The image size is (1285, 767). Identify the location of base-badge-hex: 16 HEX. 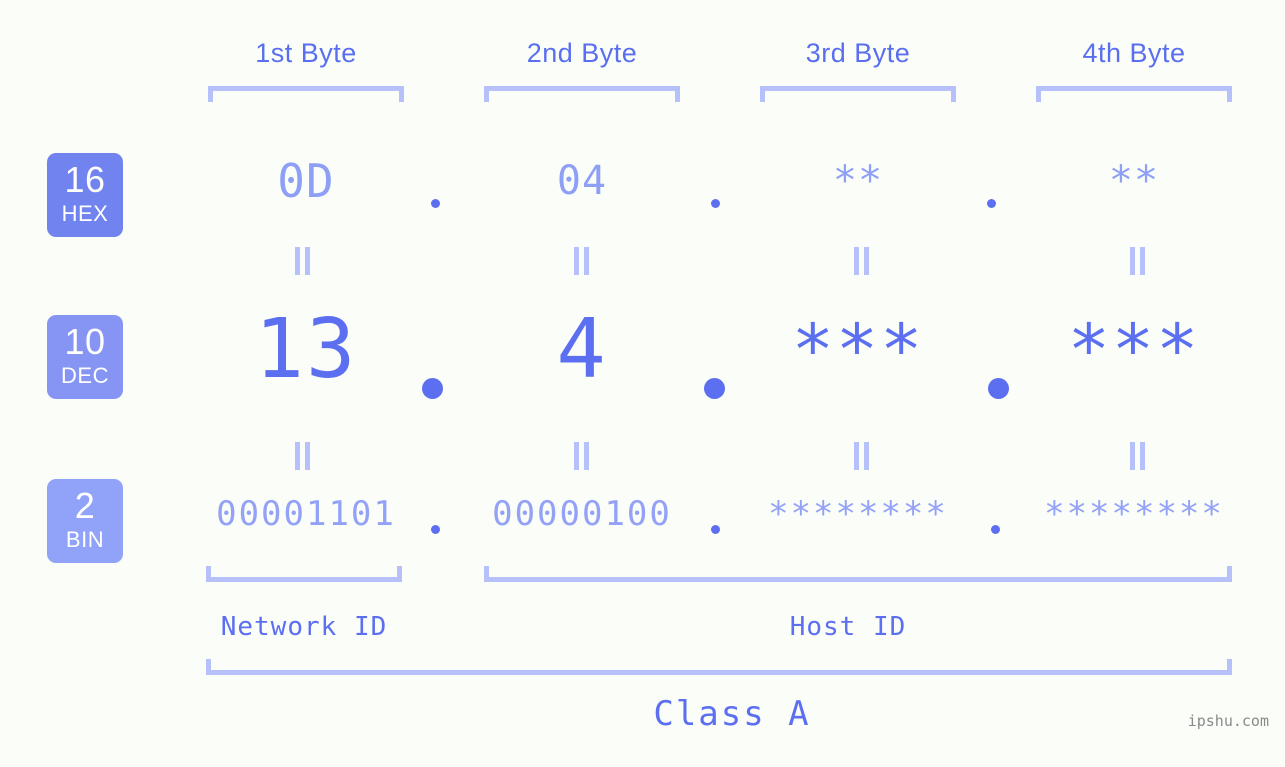
(85, 195).